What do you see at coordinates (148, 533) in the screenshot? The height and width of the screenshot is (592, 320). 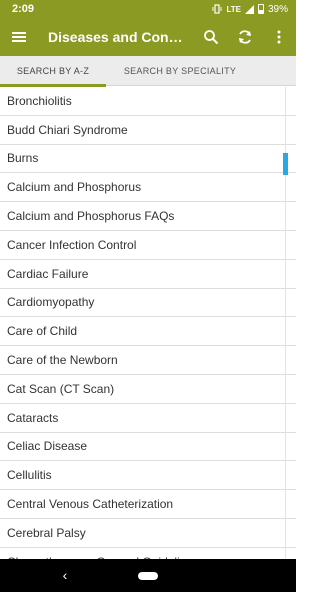 I see `list-item: Cerebral Palsy` at bounding box center [148, 533].